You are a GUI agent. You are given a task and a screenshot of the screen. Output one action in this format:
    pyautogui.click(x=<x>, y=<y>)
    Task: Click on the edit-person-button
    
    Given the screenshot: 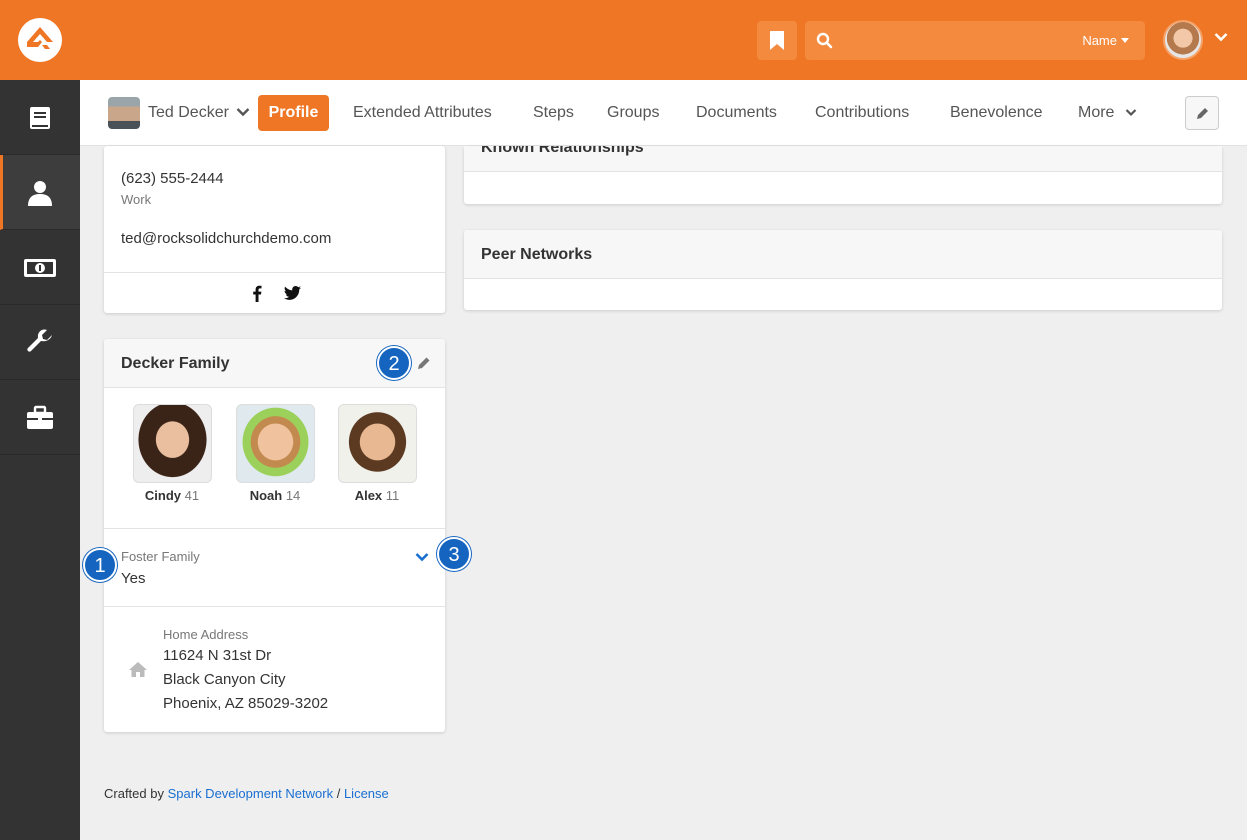 What is the action you would take?
    pyautogui.click(x=1202, y=113)
    